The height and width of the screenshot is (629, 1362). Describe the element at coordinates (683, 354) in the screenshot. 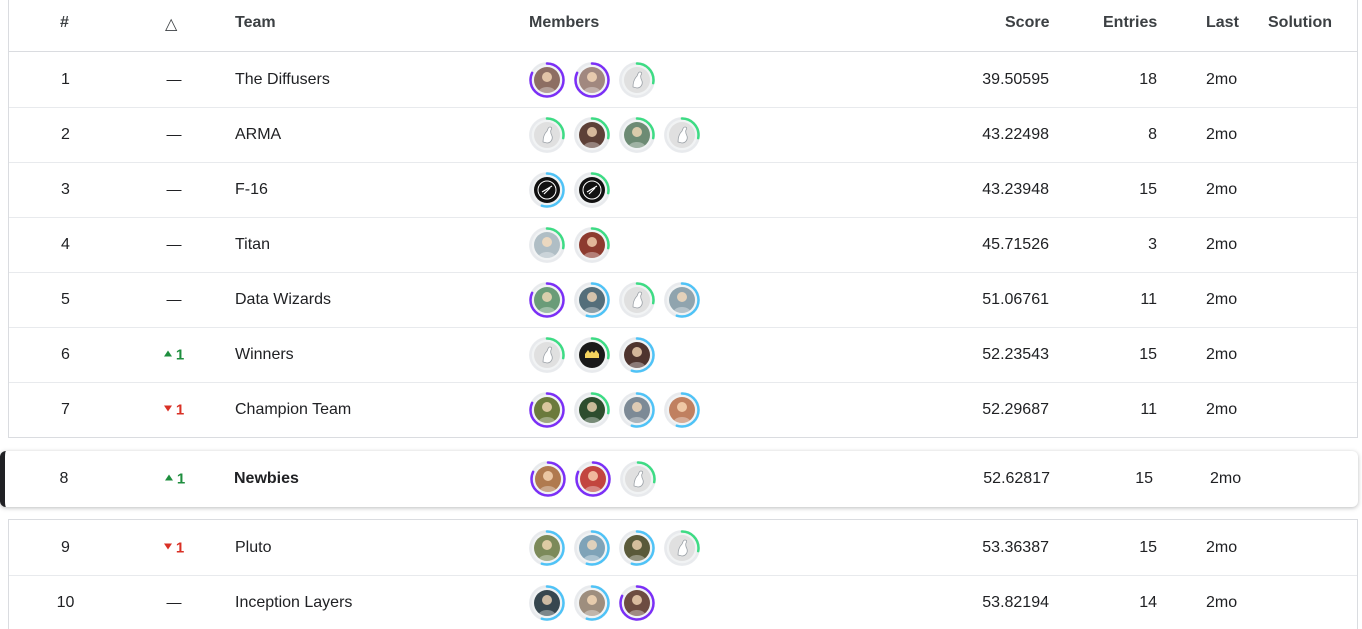

I see `leaderboard-row: 6 1 Winners 52.23543 15 2mo` at that location.